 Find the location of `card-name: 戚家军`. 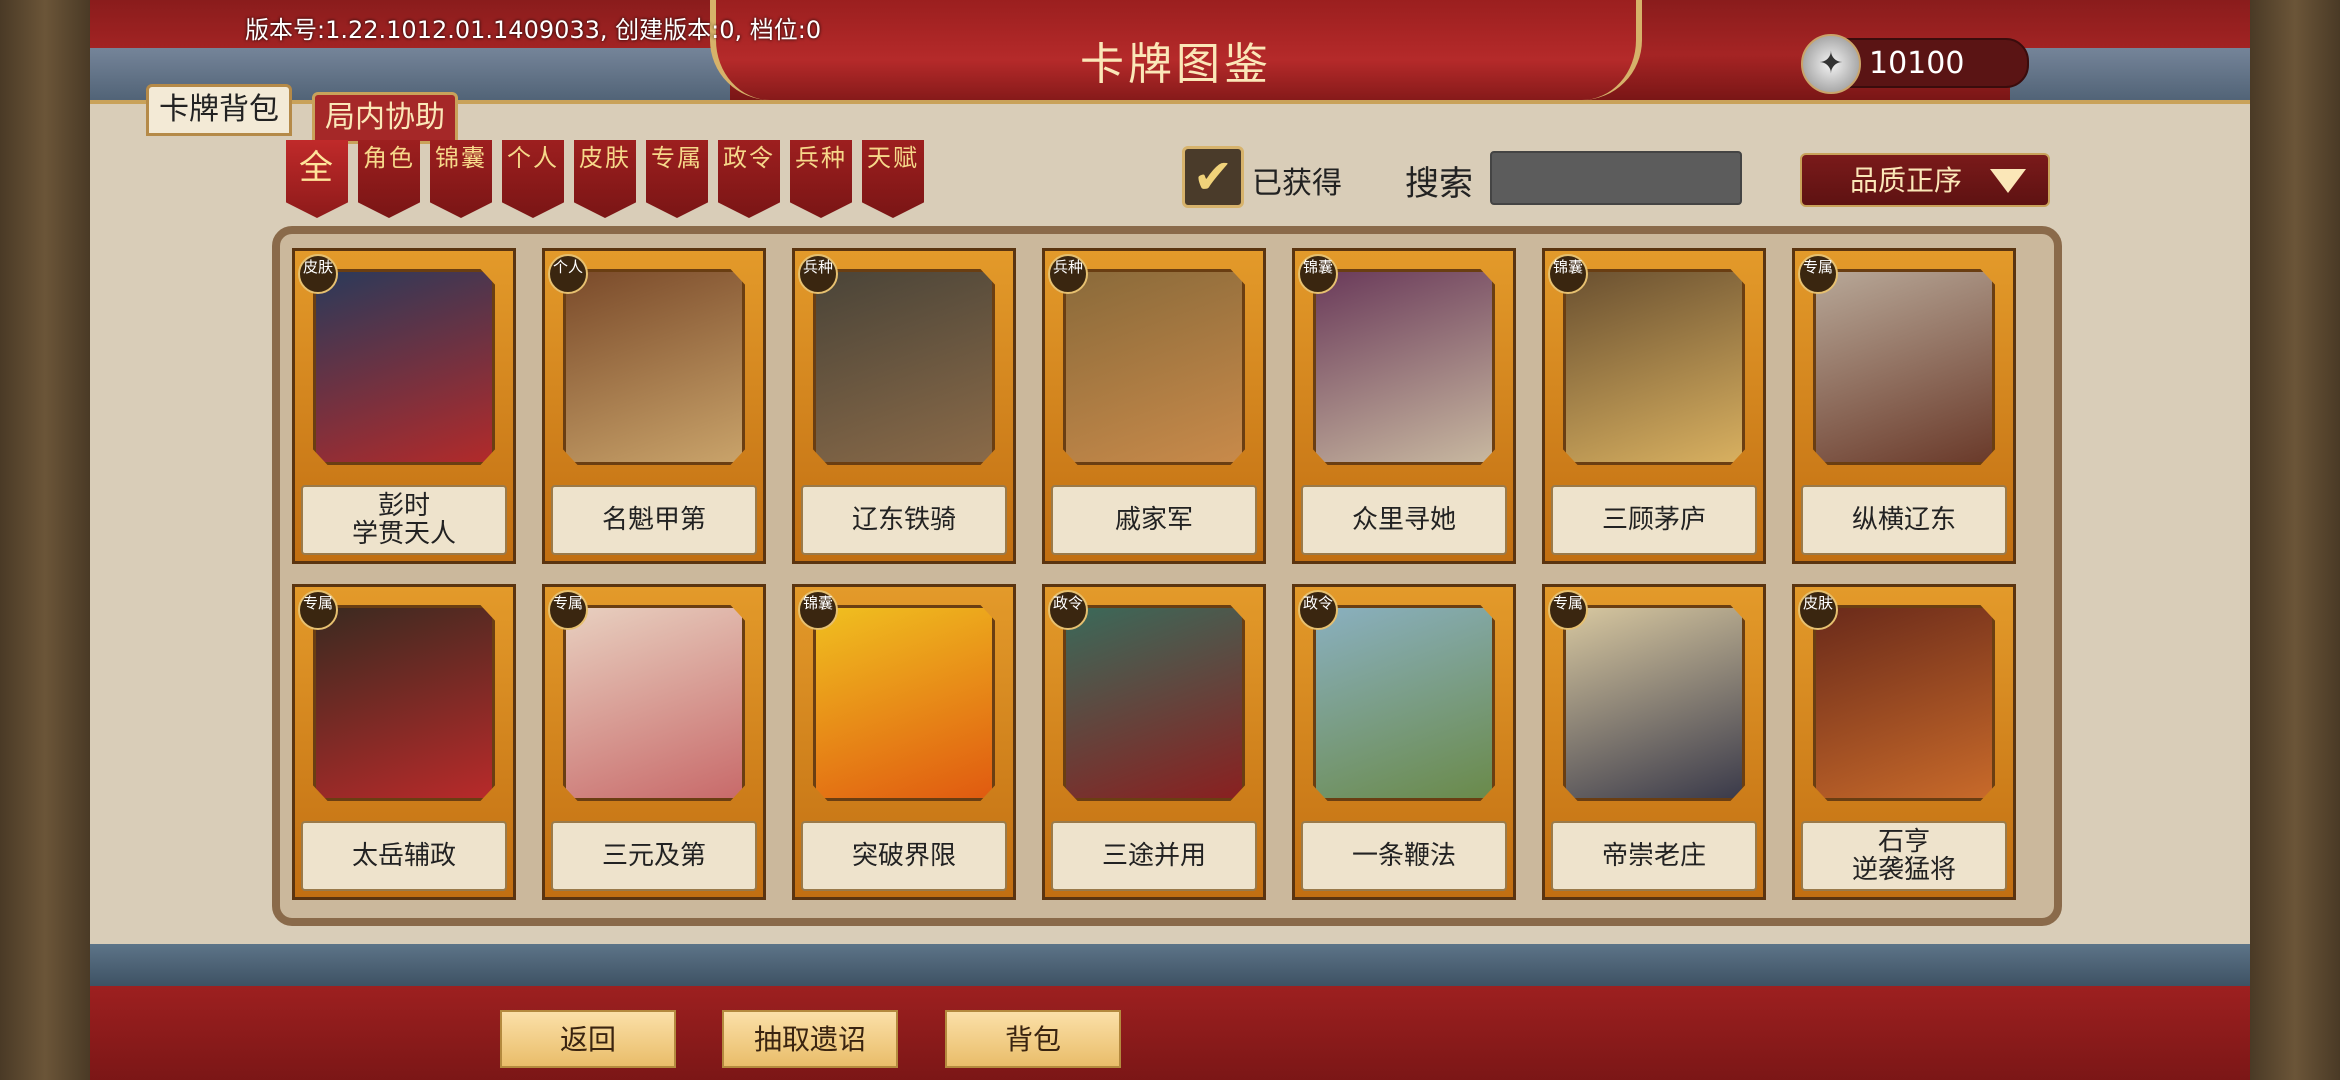

card-name: 戚家军 is located at coordinates (1154, 520).